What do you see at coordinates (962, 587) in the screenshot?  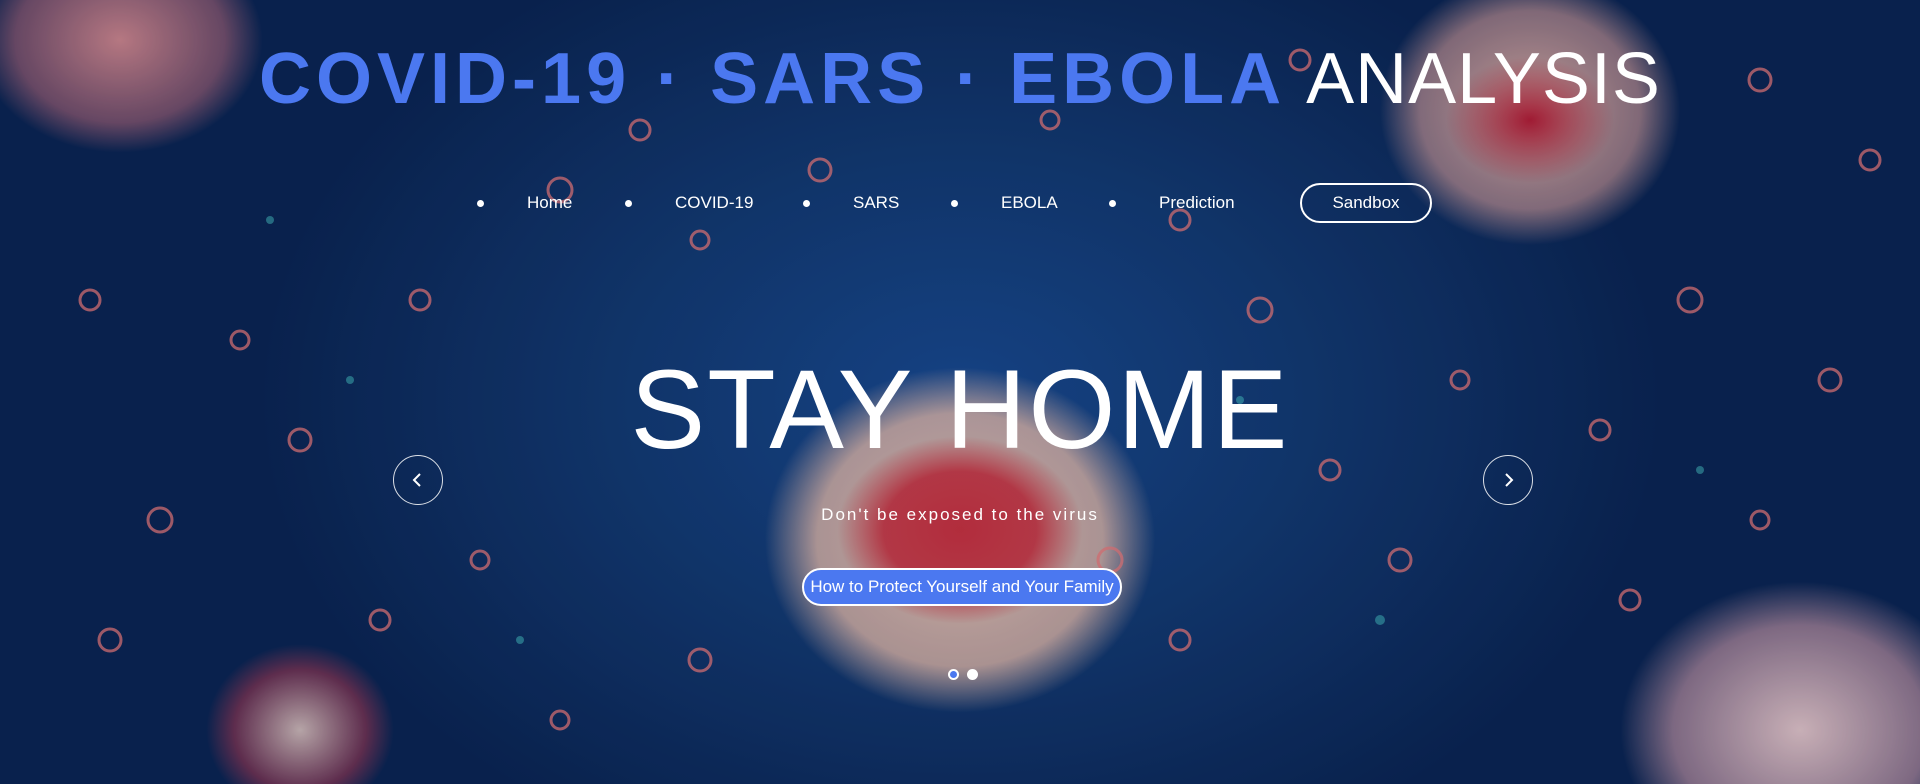 I see `protect-yourself-button: How to Protect Yourself and Your Family` at bounding box center [962, 587].